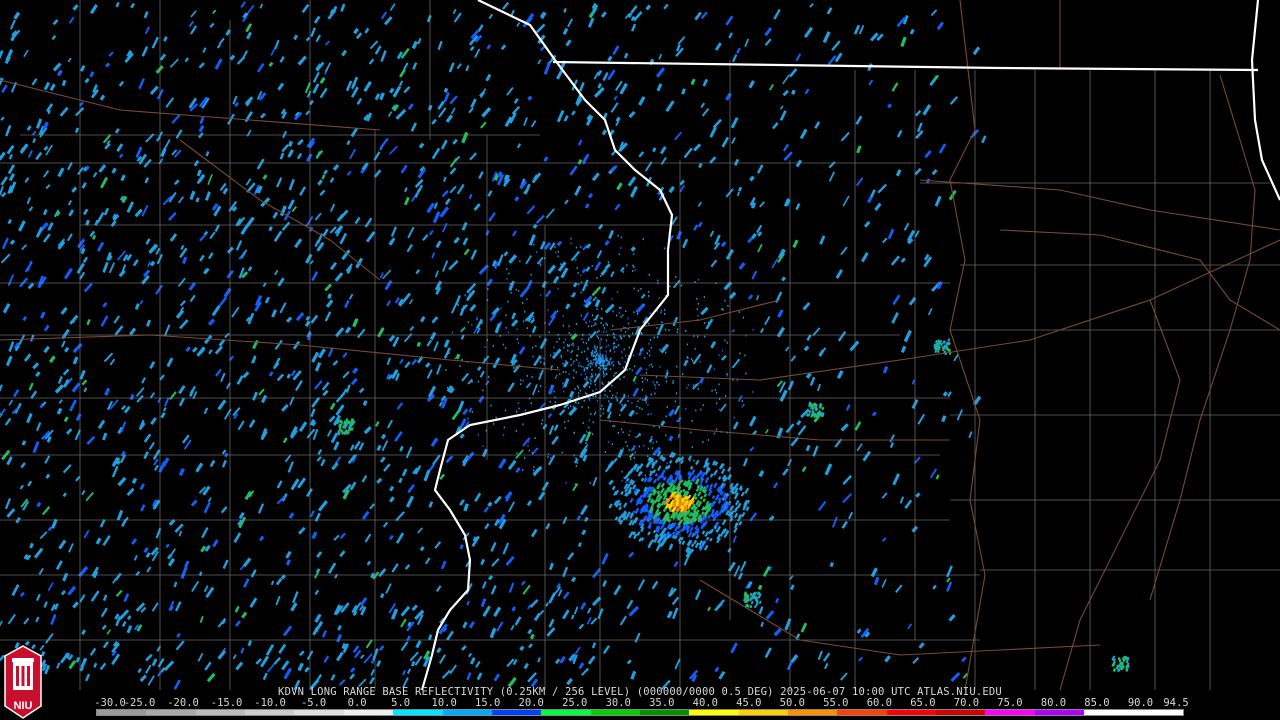  What do you see at coordinates (705, 703) in the screenshot?
I see `scale-label: 40.0` at bounding box center [705, 703].